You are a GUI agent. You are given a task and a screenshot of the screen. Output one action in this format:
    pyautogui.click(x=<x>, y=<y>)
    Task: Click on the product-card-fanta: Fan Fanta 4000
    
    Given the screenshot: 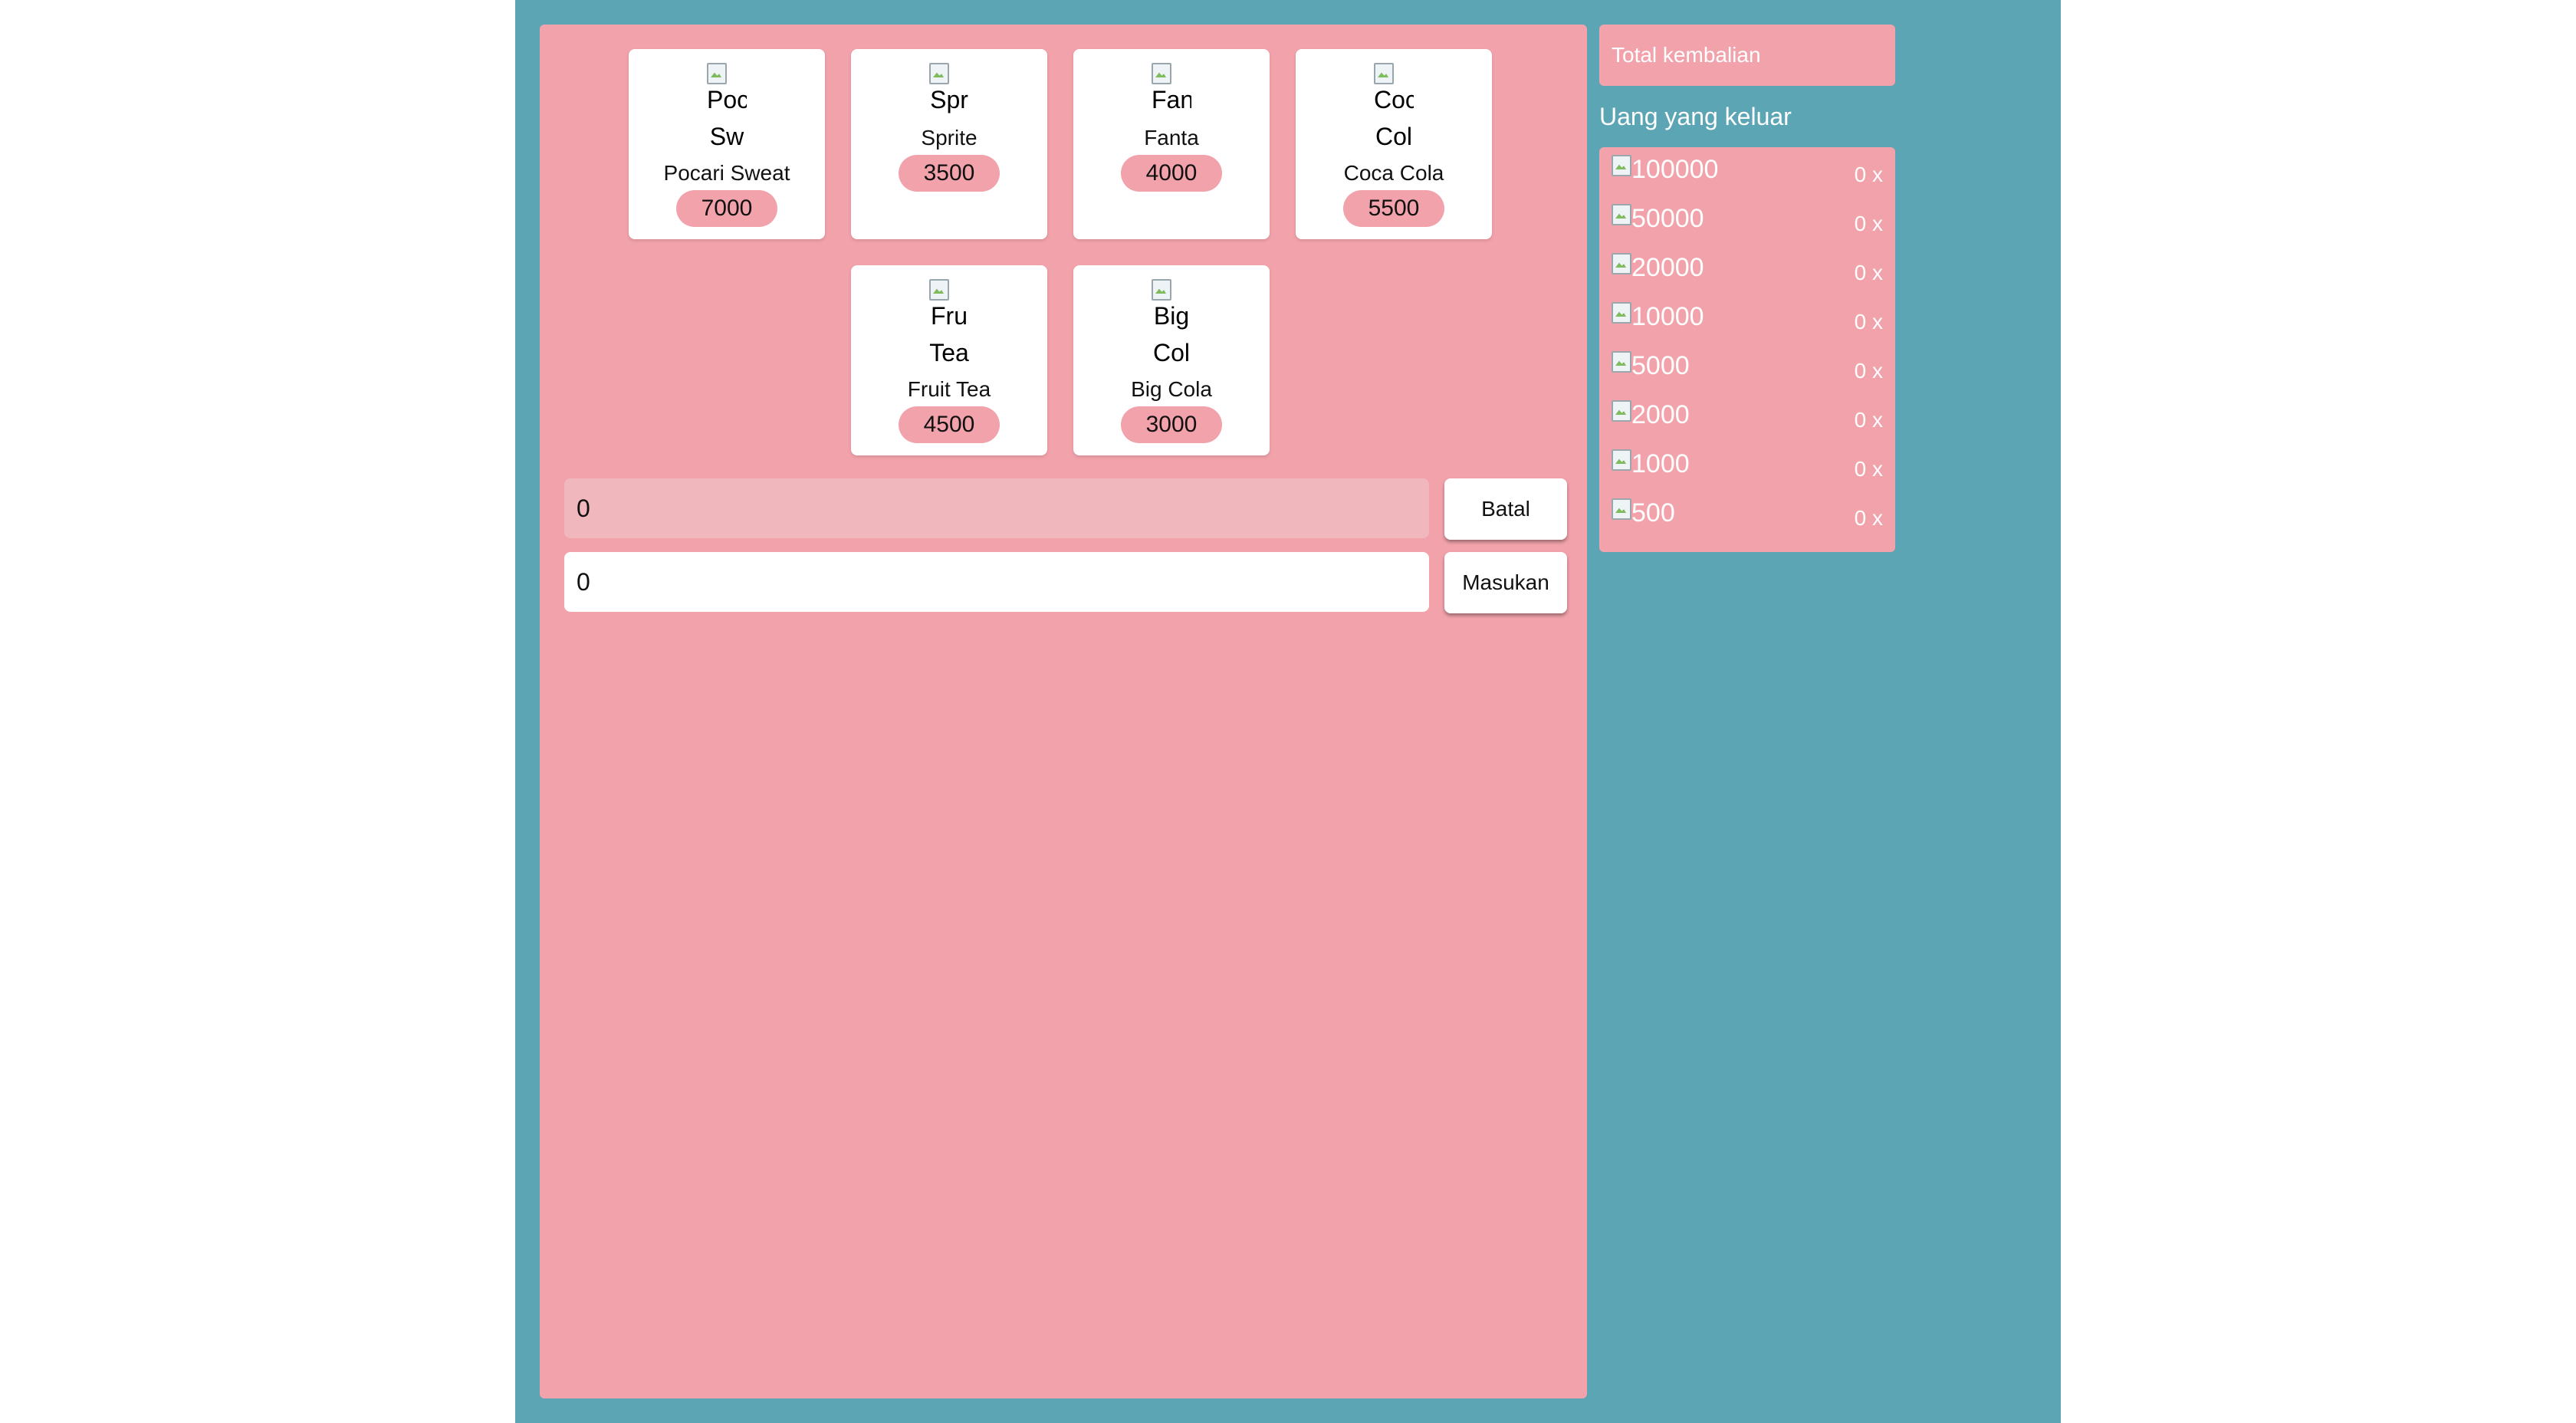 What is the action you would take?
    pyautogui.click(x=1171, y=144)
    